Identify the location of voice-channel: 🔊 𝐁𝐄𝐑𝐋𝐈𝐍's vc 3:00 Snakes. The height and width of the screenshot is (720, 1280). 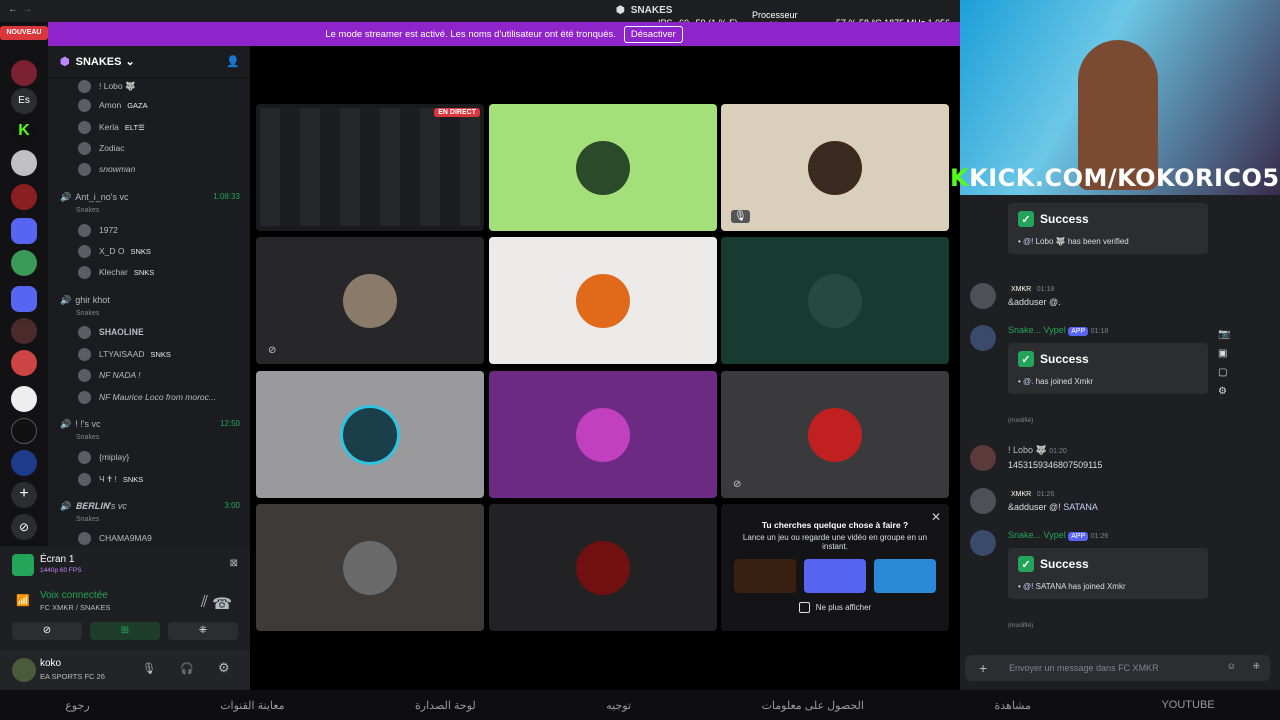
(150, 512).